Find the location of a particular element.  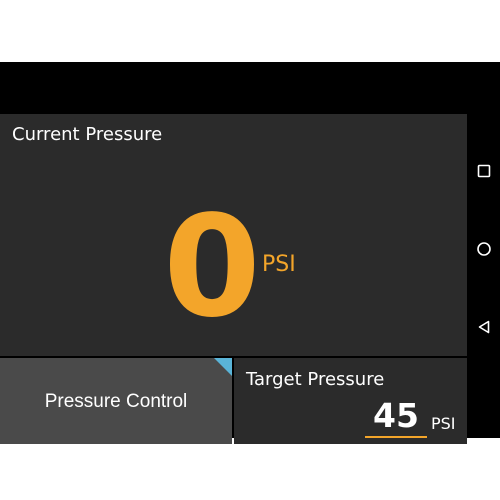

pressure-control-label: Pressure Control is located at coordinates (116, 401).